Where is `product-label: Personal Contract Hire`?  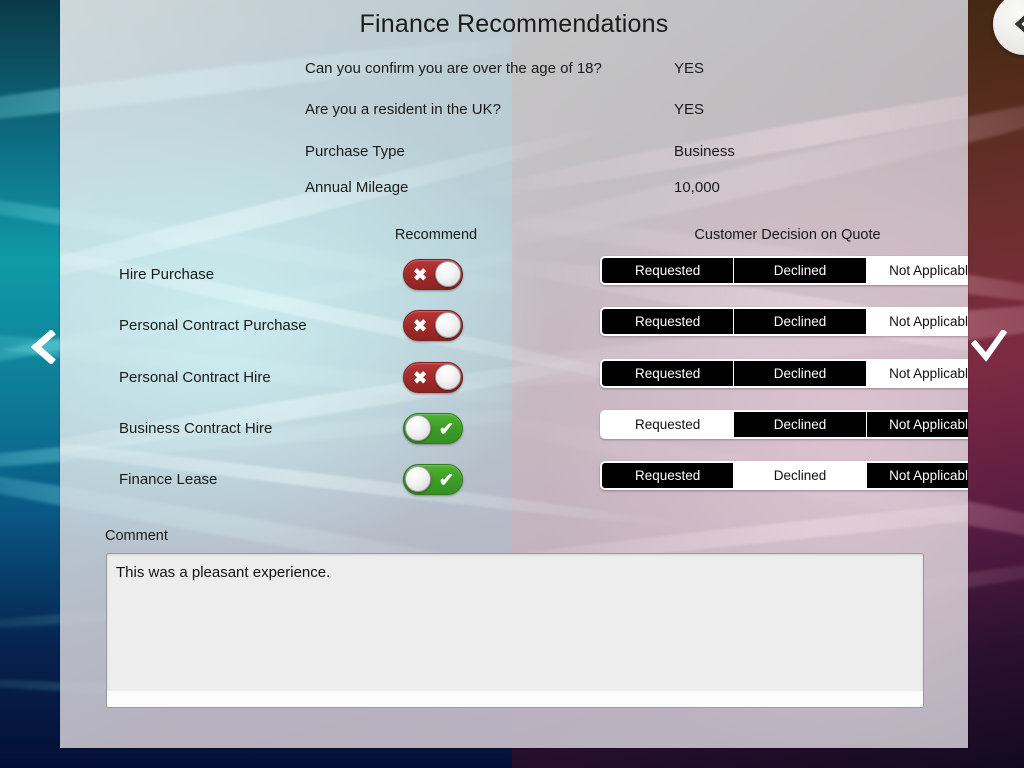
product-label: Personal Contract Hire is located at coordinates (195, 377).